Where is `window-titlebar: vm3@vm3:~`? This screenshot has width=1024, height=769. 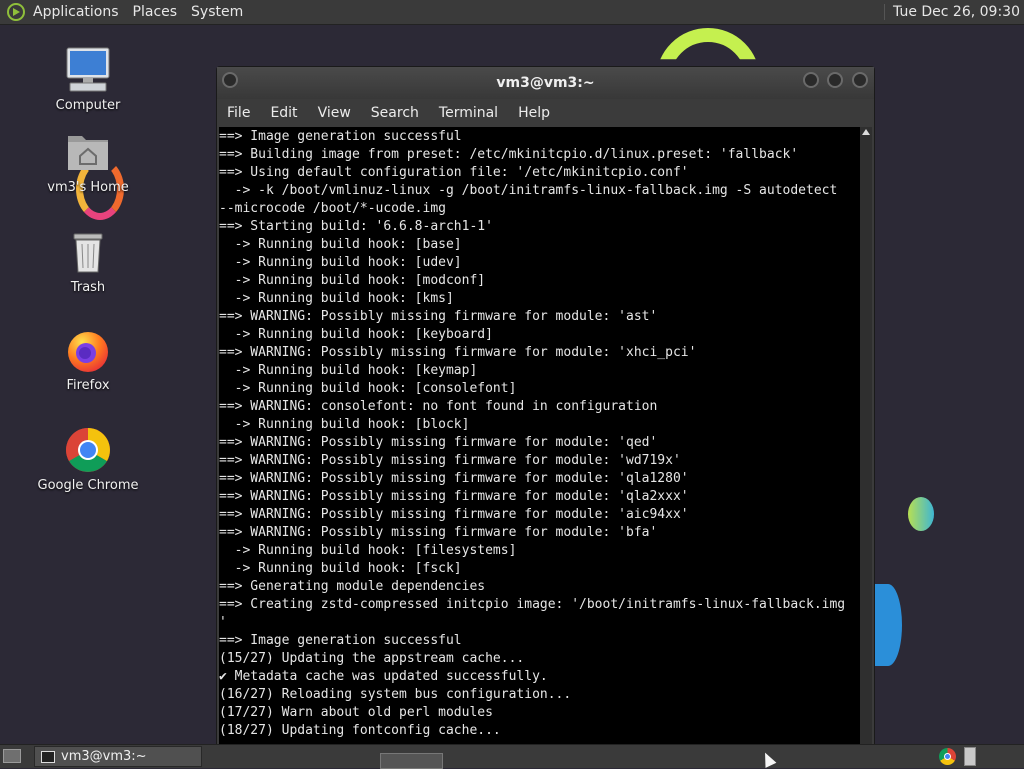 window-titlebar: vm3@vm3:~ is located at coordinates (545, 83).